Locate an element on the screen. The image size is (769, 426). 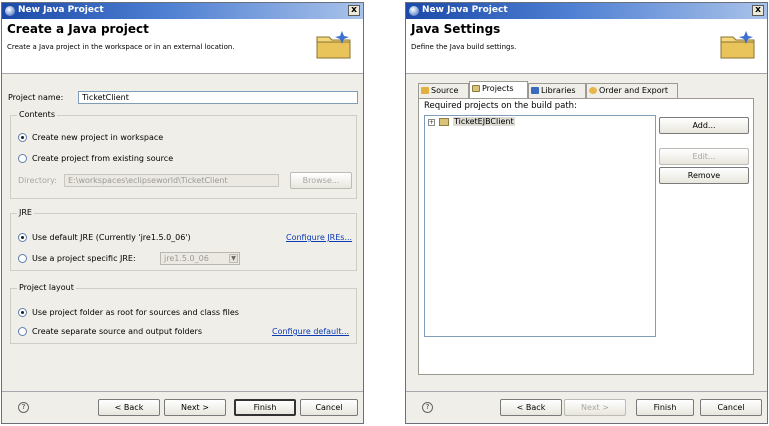
create-new-label: Create new project in workspace is located at coordinates (97, 137).